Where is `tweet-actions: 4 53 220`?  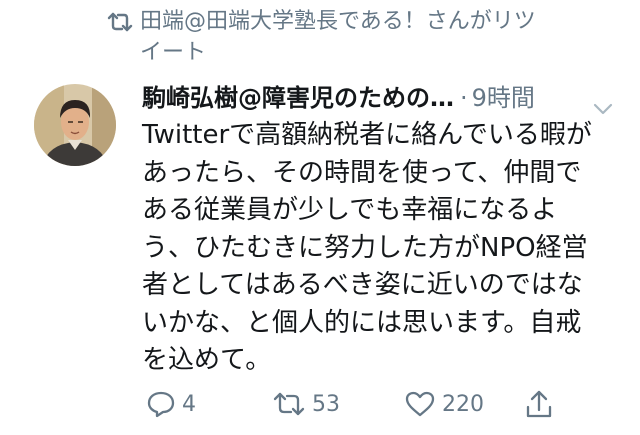 tweet-actions: 4 53 220 is located at coordinates (382, 404).